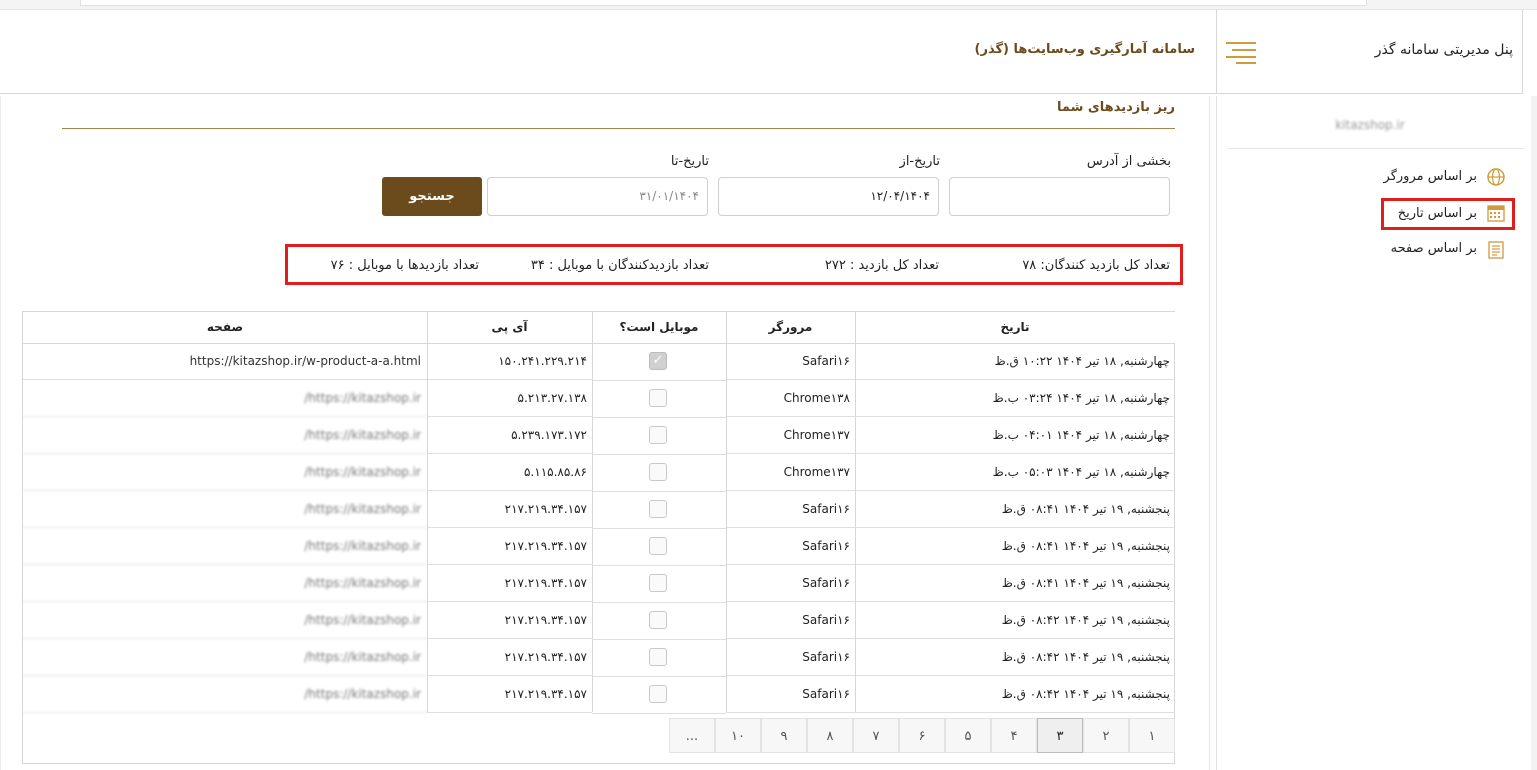 This screenshot has width=1537, height=770. Describe the element at coordinates (1128, 161) in the screenshot. I see `address-label: بخشی از آدرس` at that location.